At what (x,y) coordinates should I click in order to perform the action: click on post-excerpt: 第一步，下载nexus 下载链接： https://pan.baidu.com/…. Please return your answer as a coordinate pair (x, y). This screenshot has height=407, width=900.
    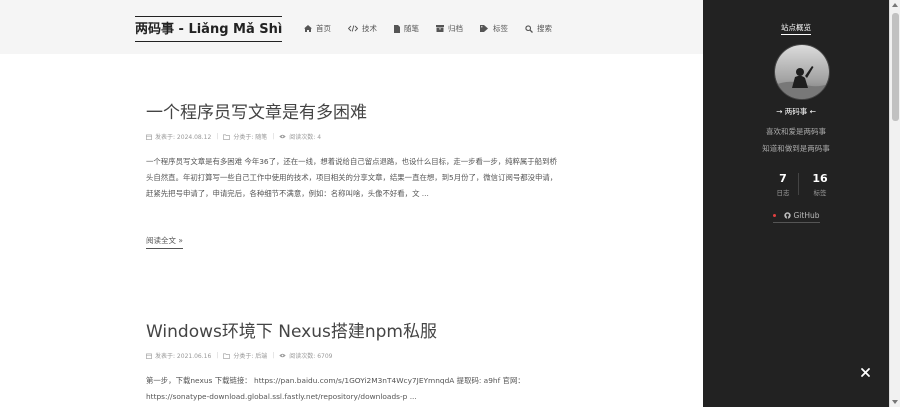
    Looking at the image, I should click on (335, 388).